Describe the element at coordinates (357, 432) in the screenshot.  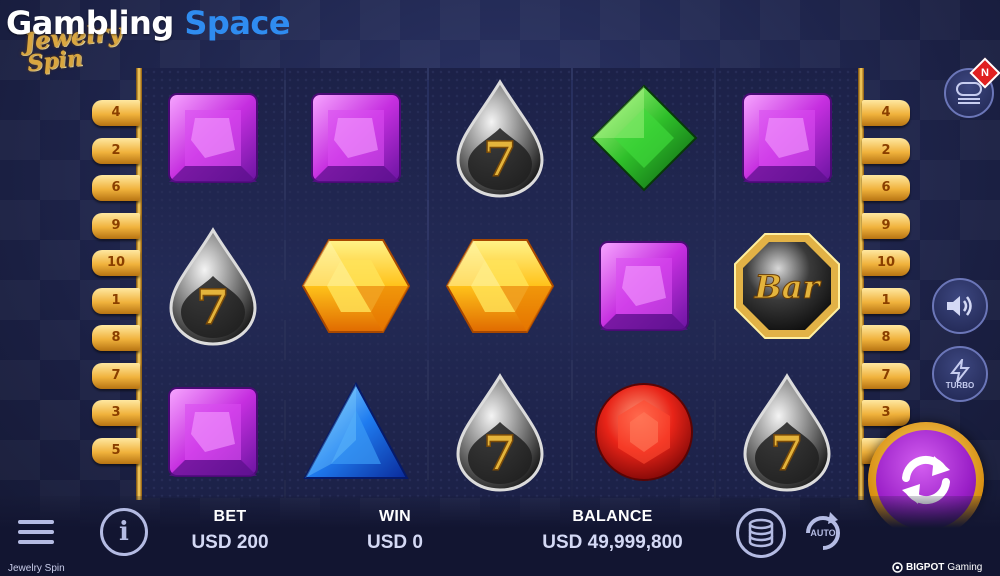
I see `blue-triangle-gem-symbol` at that location.